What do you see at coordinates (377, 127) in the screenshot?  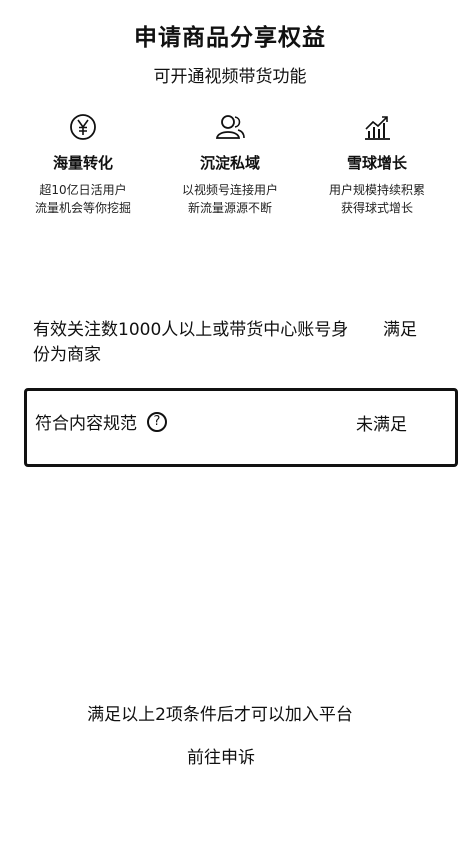 I see `growth-chart-icon` at bounding box center [377, 127].